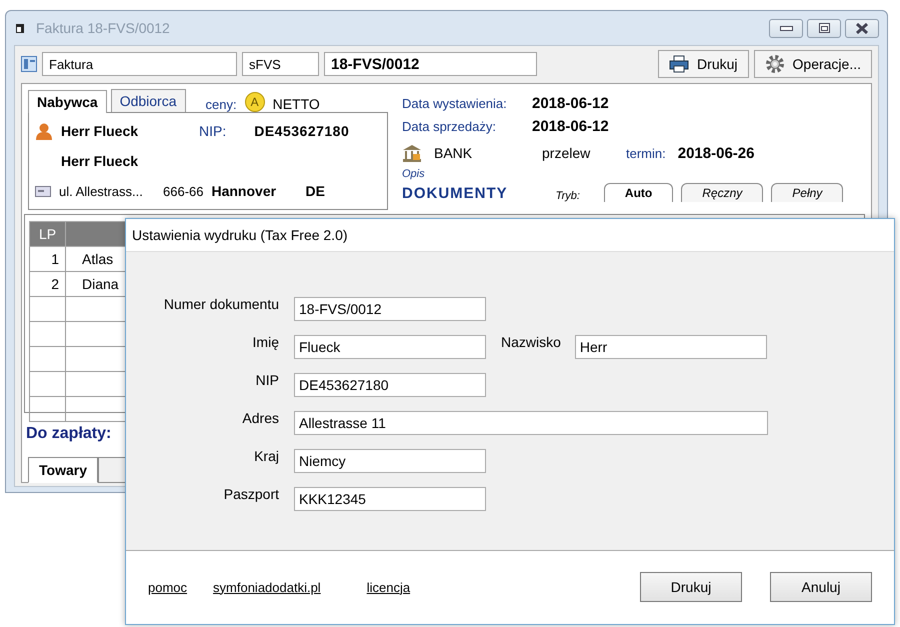 The image size is (900, 627). I want to click on term-label: termin:, so click(646, 153).